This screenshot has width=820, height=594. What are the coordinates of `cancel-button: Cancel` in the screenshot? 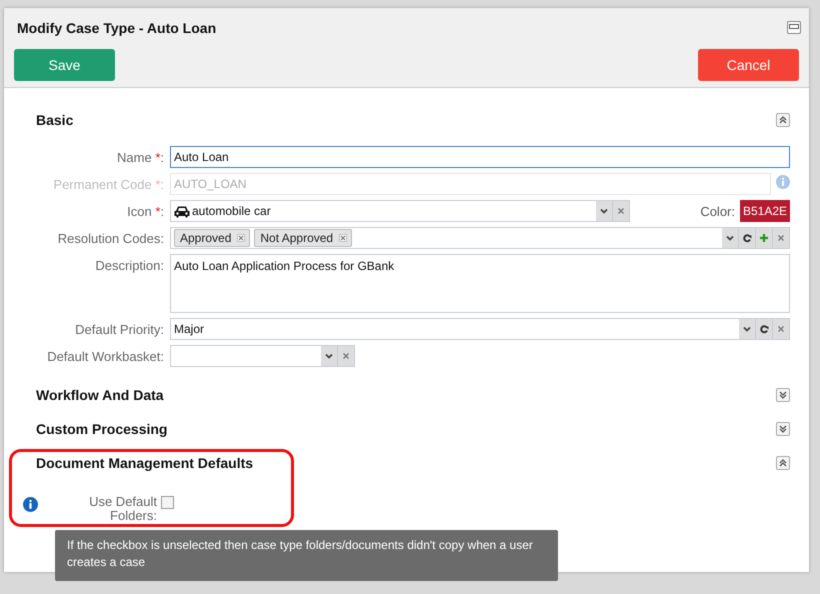 It's located at (748, 65).